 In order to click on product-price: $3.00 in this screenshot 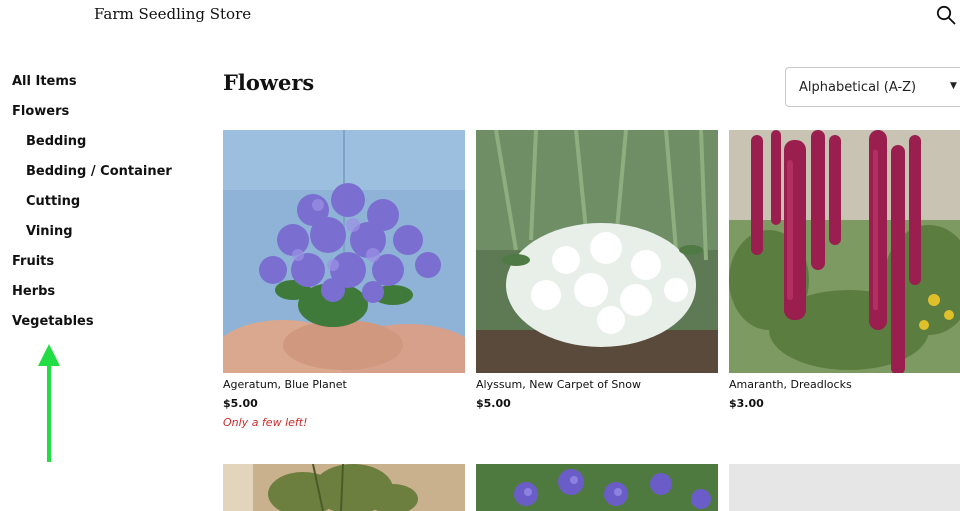, I will do `click(746, 403)`.